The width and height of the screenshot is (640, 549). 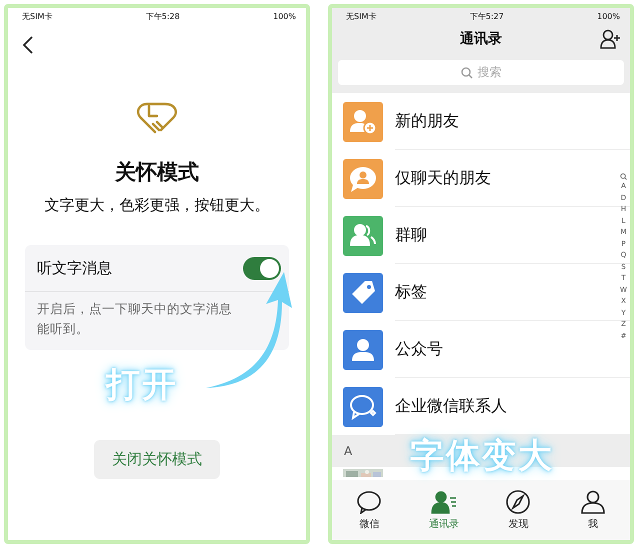 I want to click on tab: 微信, so click(x=369, y=510).